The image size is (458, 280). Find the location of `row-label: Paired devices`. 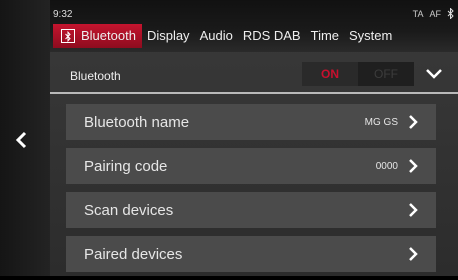

row-label: Paired devices is located at coordinates (133, 254).